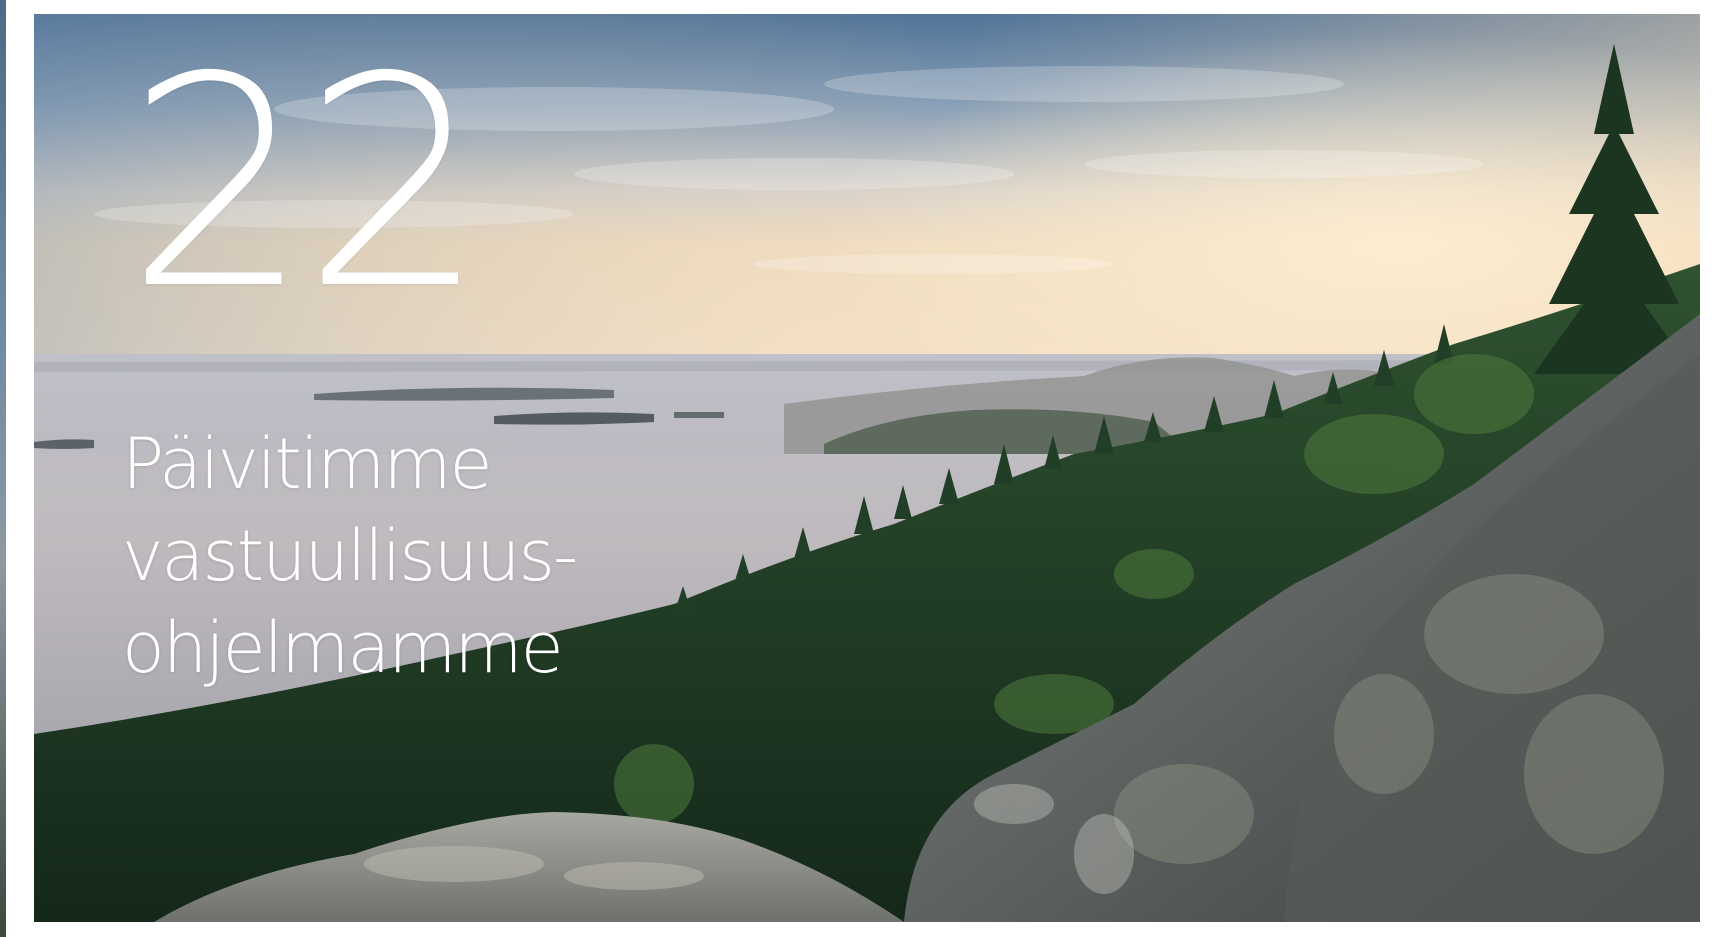 This screenshot has height=937, width=1720. I want to click on hero-number: 22, so click(306, 184).